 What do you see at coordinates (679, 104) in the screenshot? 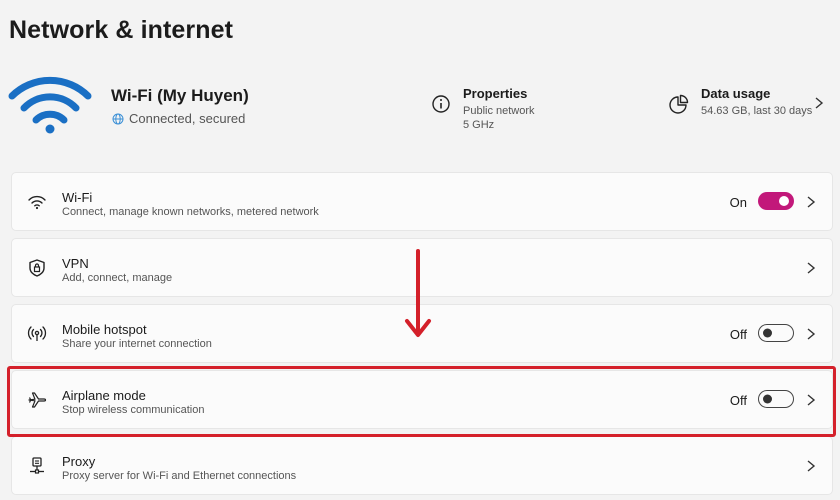
I see `pie-chart-icon` at bounding box center [679, 104].